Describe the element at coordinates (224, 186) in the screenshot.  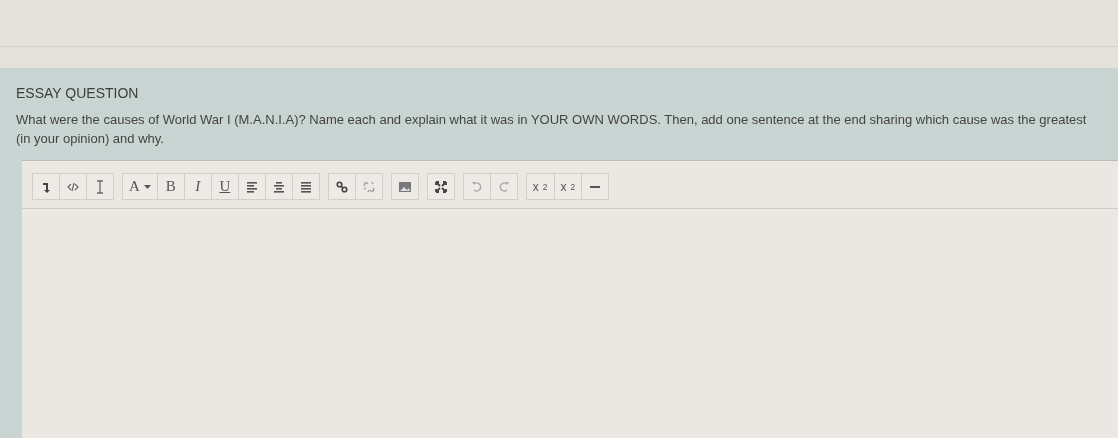
I see `format-button: U` at that location.